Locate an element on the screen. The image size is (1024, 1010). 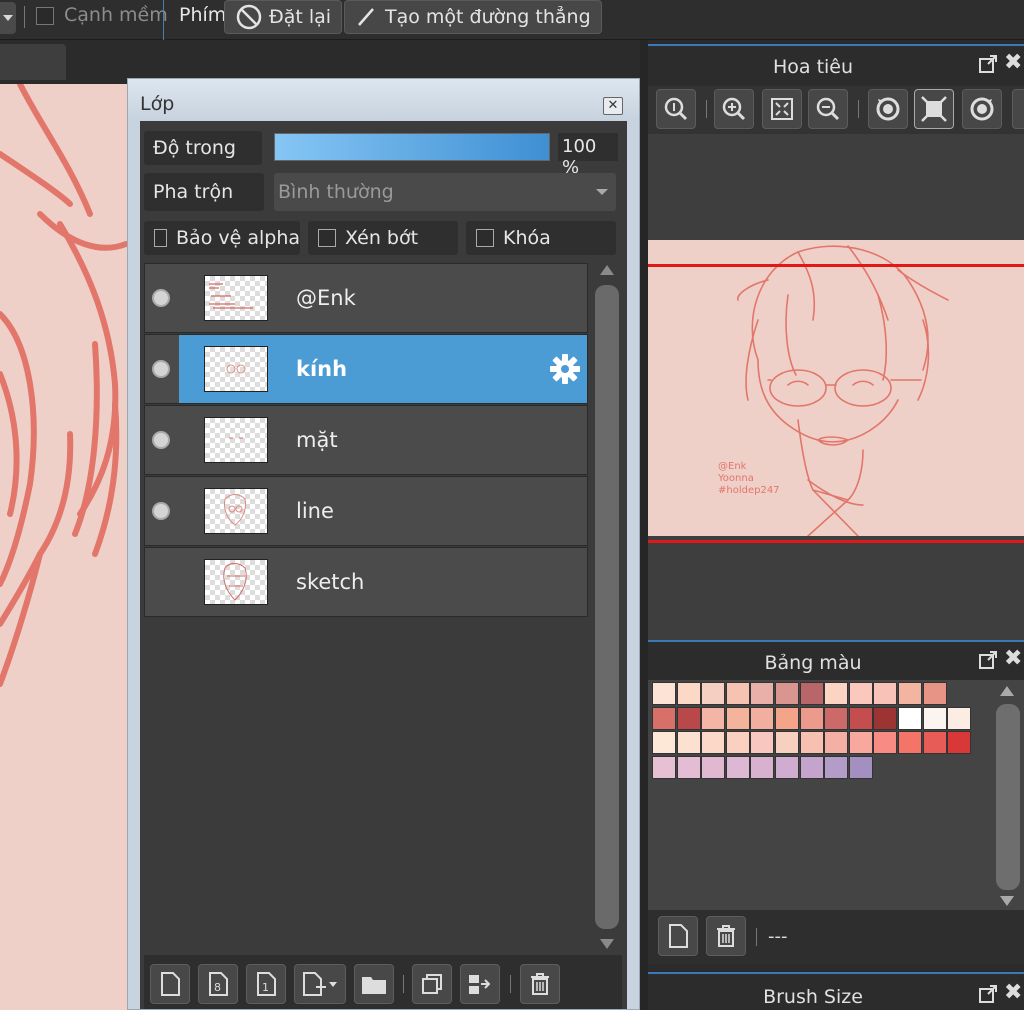
palette-header: Bảng màu ✖ is located at coordinates (836, 661).